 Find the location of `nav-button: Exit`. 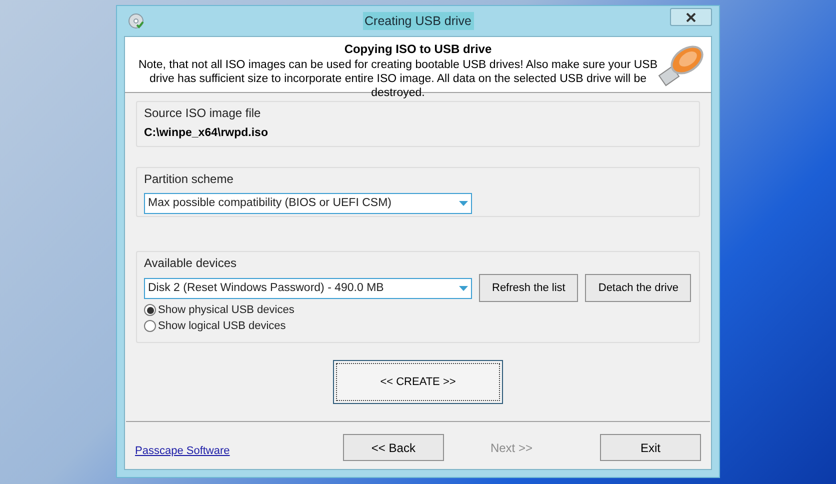

nav-button: Exit is located at coordinates (650, 447).